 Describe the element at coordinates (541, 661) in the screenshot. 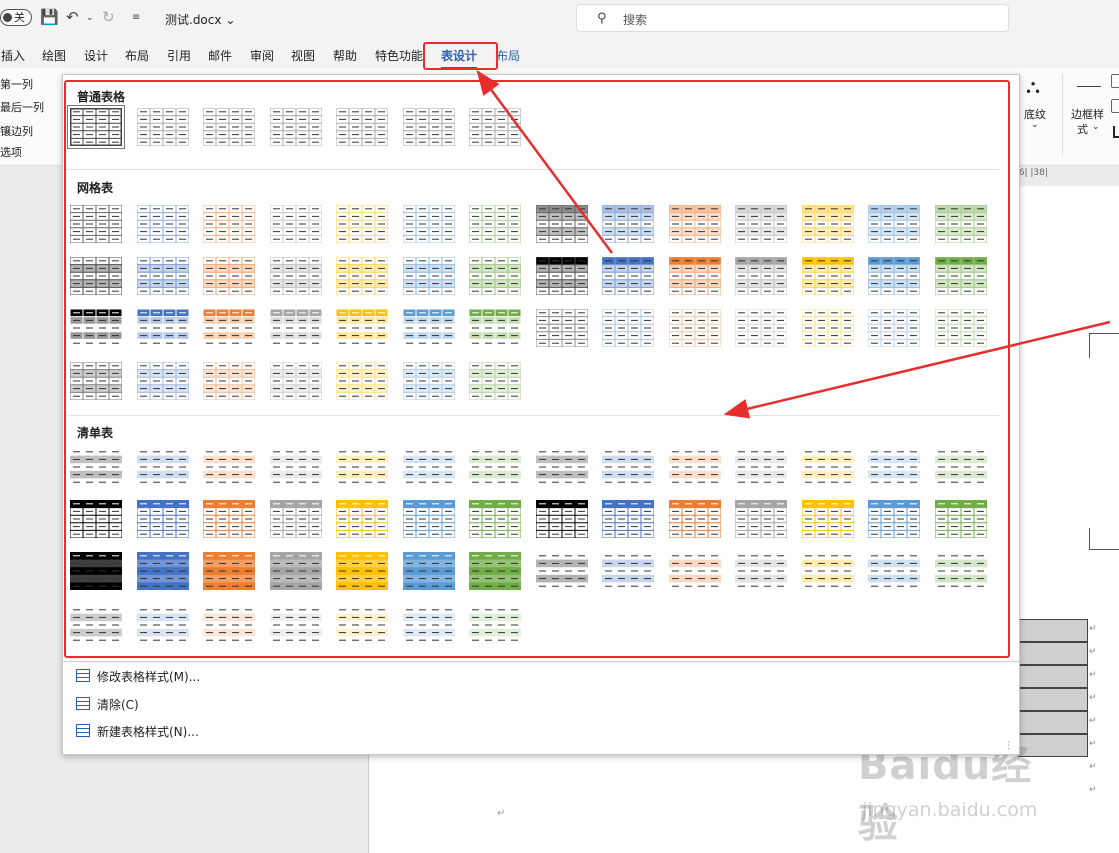

I see `menu-divider` at that location.